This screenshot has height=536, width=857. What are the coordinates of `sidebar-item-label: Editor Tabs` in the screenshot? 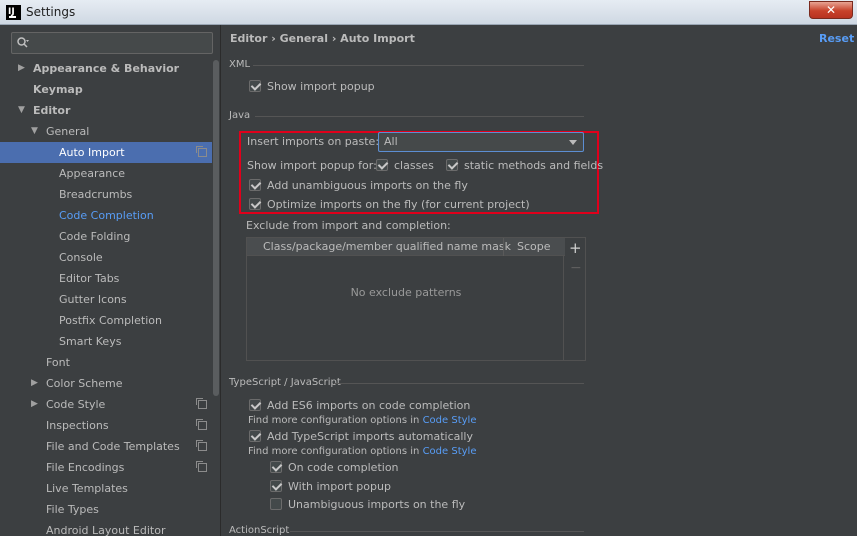 It's located at (89, 278).